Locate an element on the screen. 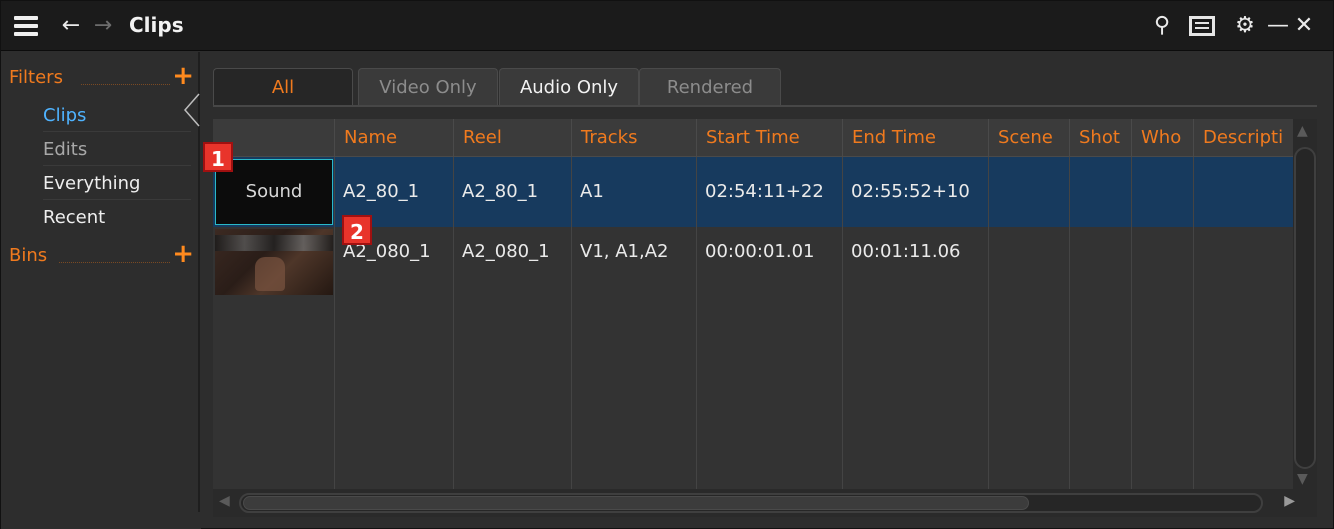 The width and height of the screenshot is (1334, 529). bins-label: Bins is located at coordinates (28, 255).